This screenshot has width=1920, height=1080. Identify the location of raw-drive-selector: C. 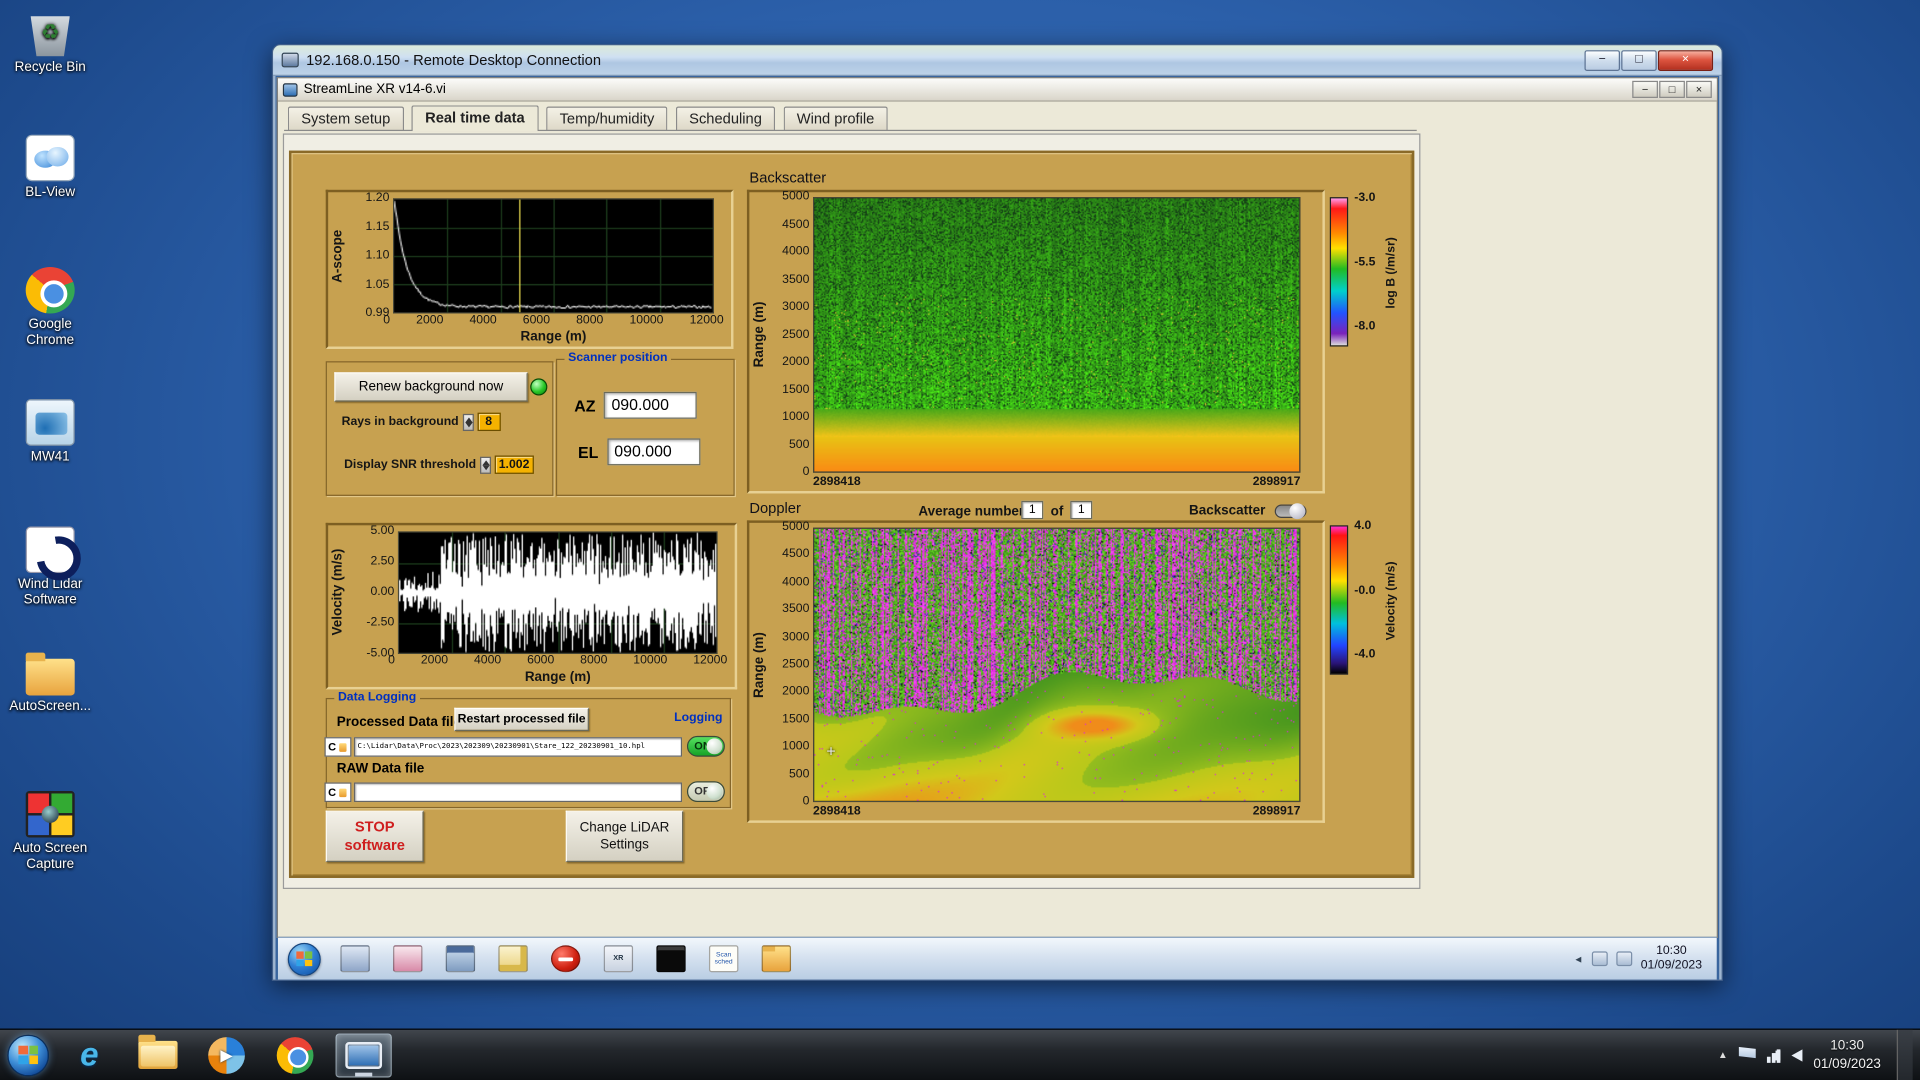
(338, 792).